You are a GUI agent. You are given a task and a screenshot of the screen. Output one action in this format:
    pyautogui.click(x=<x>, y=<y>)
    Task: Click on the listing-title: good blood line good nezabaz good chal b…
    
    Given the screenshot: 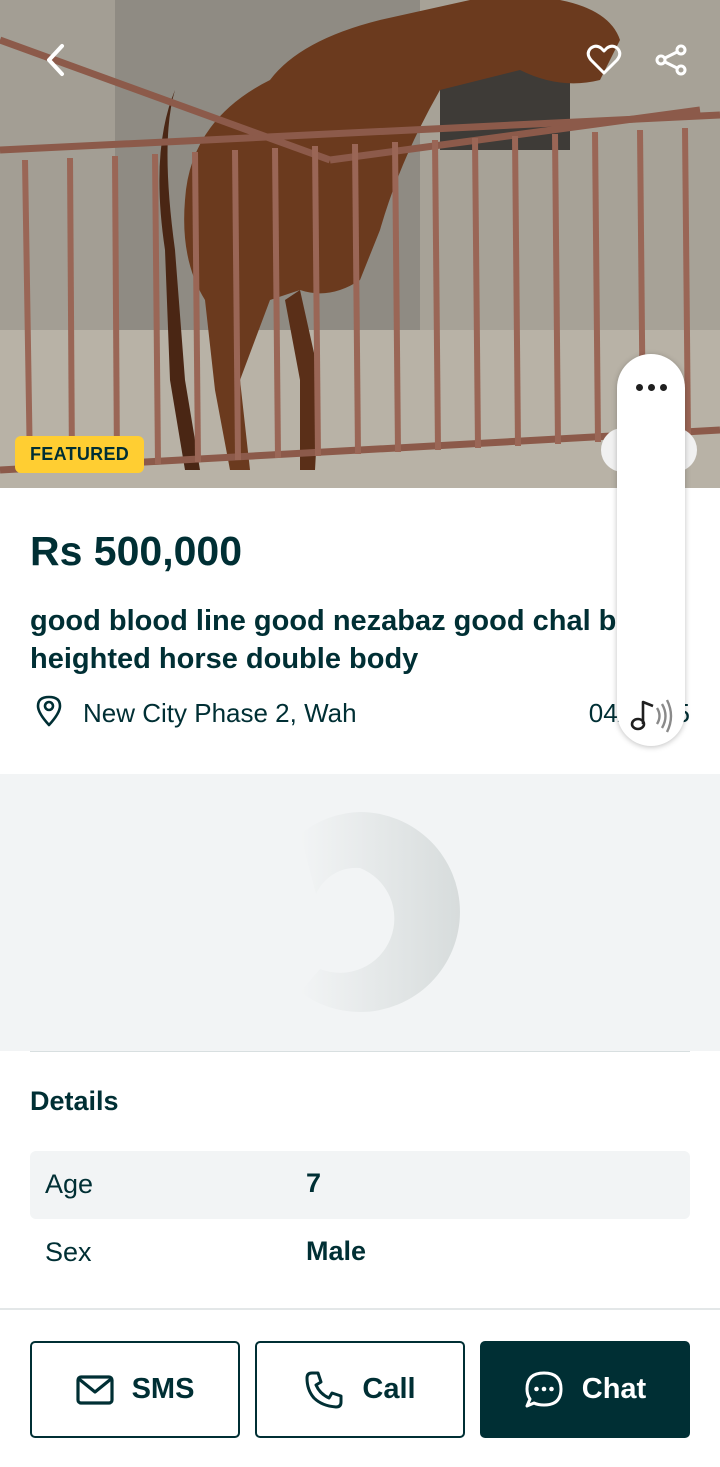 What is the action you would take?
    pyautogui.click(x=340, y=640)
    